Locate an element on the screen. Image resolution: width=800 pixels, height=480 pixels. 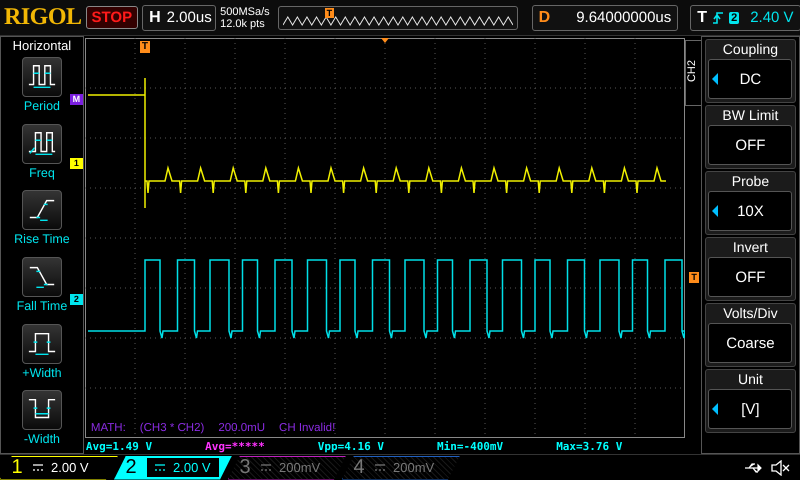
menu-item: BW Limit OFF is located at coordinates (750, 137).